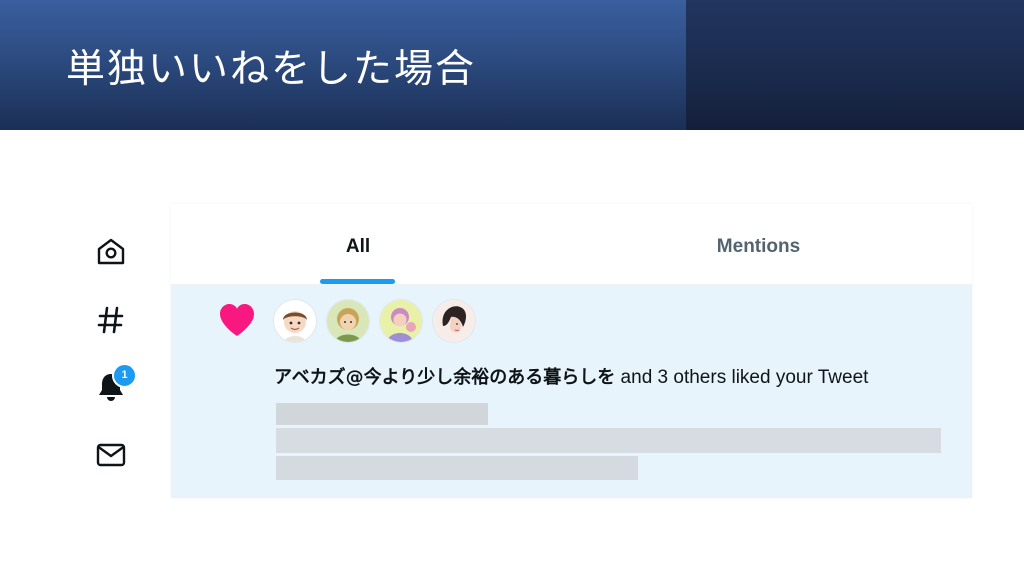 This screenshot has width=1024, height=571. What do you see at coordinates (111, 455) in the screenshot?
I see `mail-icon` at bounding box center [111, 455].